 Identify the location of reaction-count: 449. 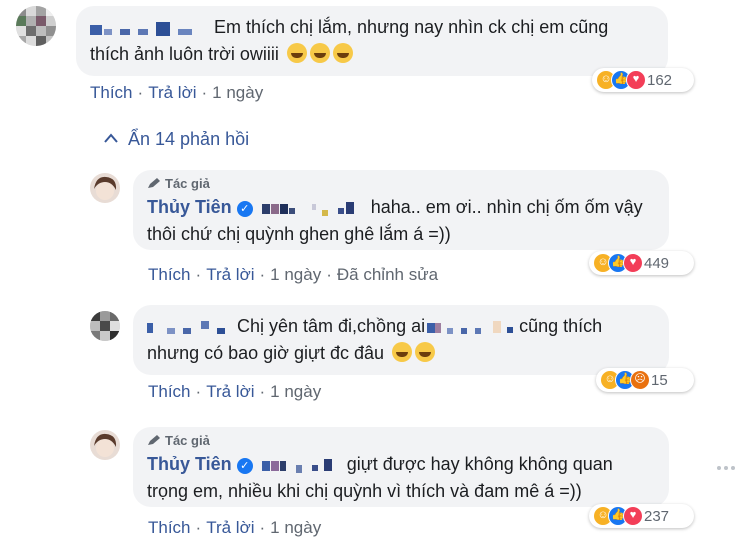
(657, 263).